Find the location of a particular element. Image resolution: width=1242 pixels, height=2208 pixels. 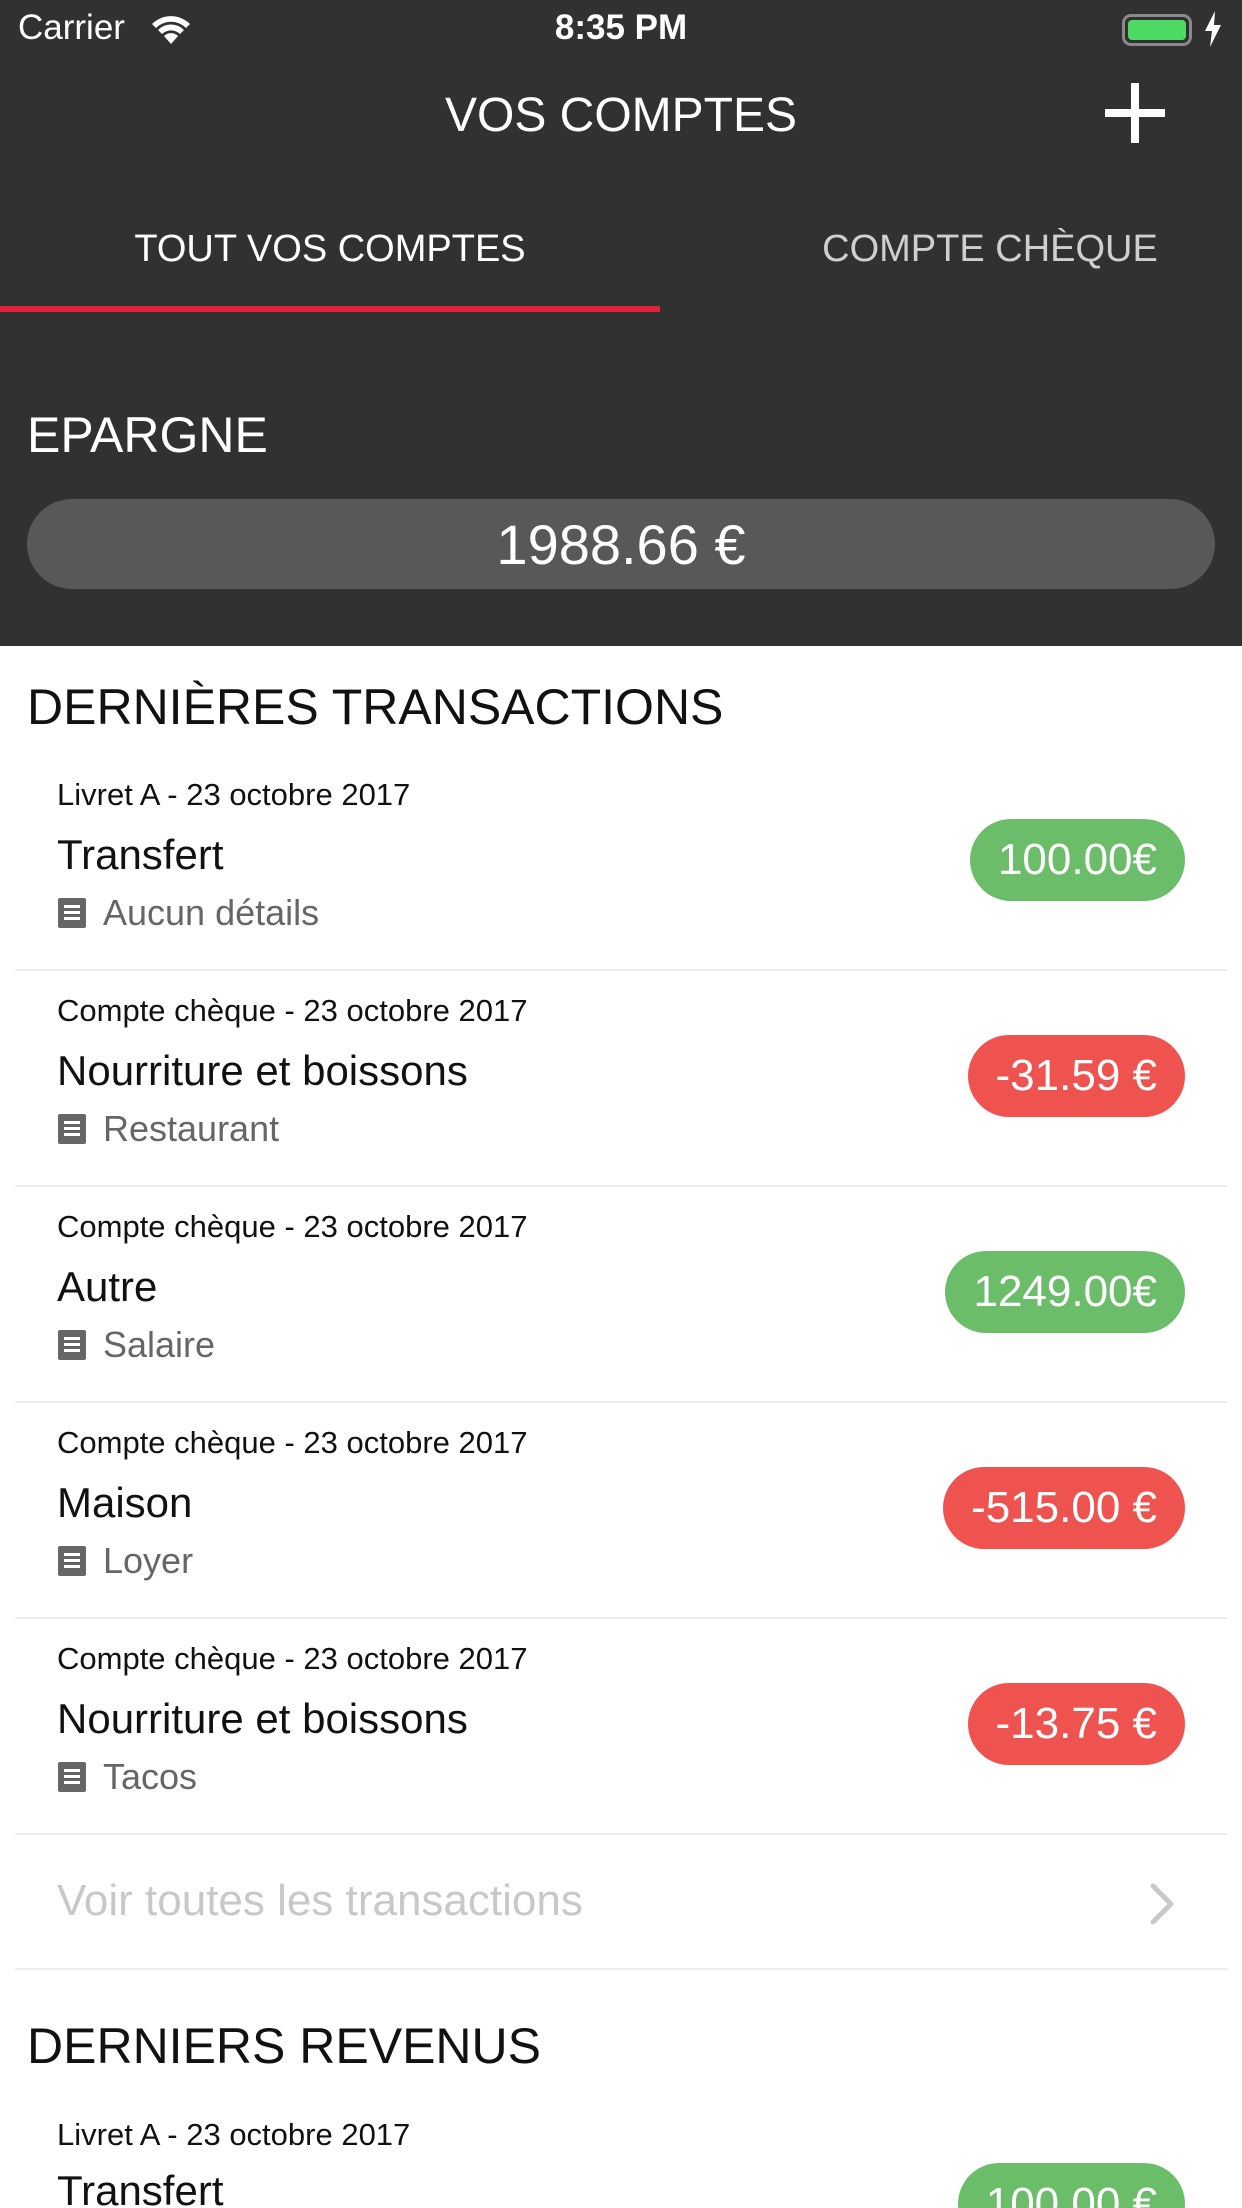

chevron-right-icon is located at coordinates (1162, 1904).